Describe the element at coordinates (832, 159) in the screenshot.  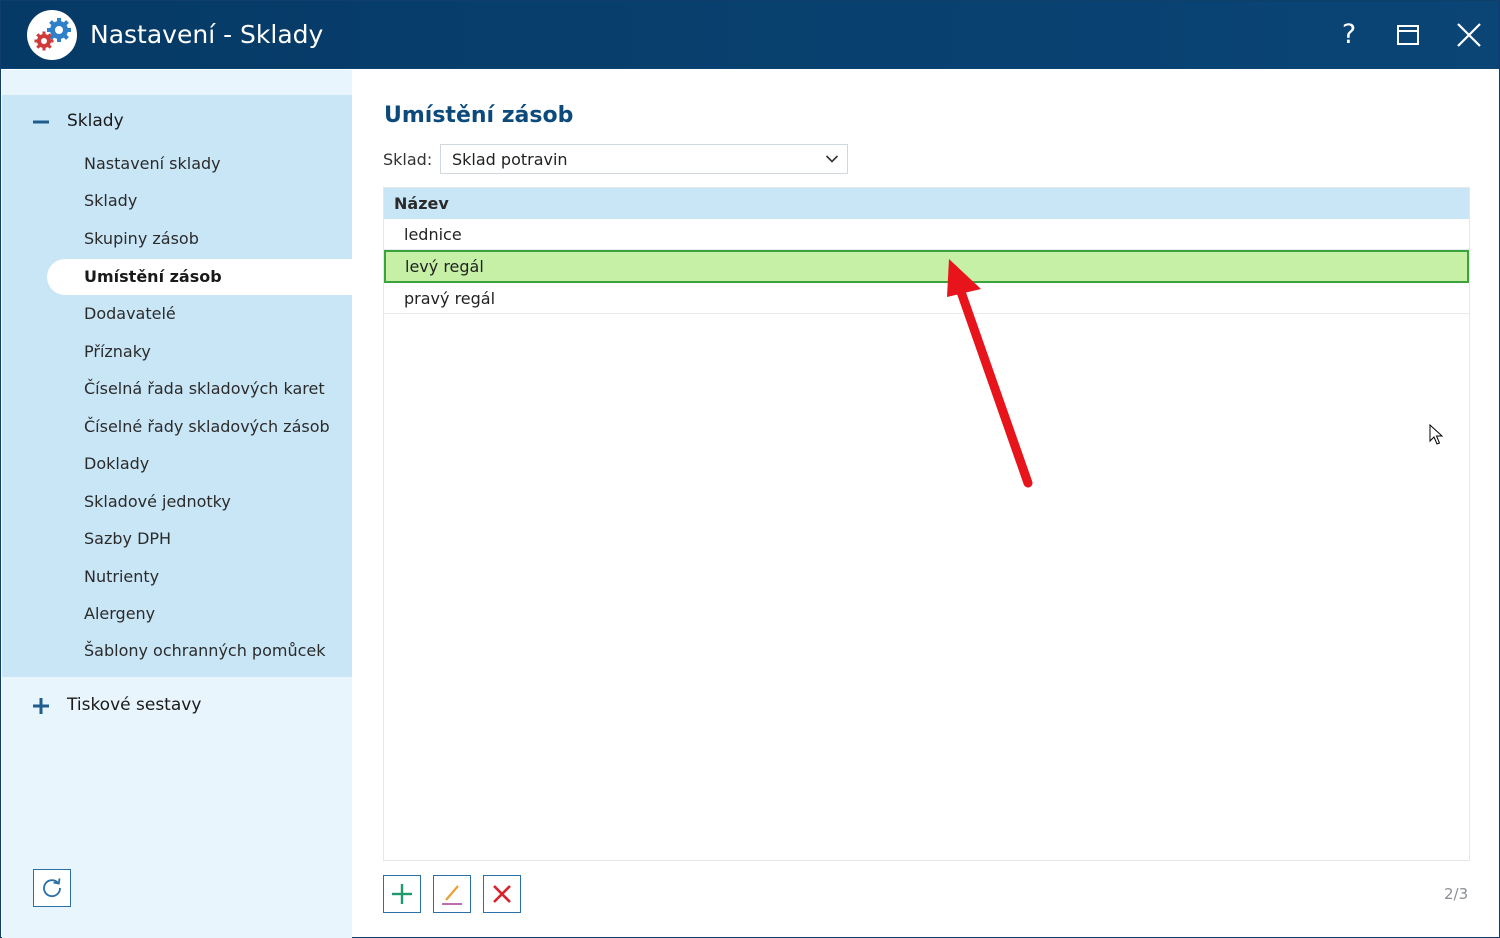
I see `chevron-down-icon` at that location.